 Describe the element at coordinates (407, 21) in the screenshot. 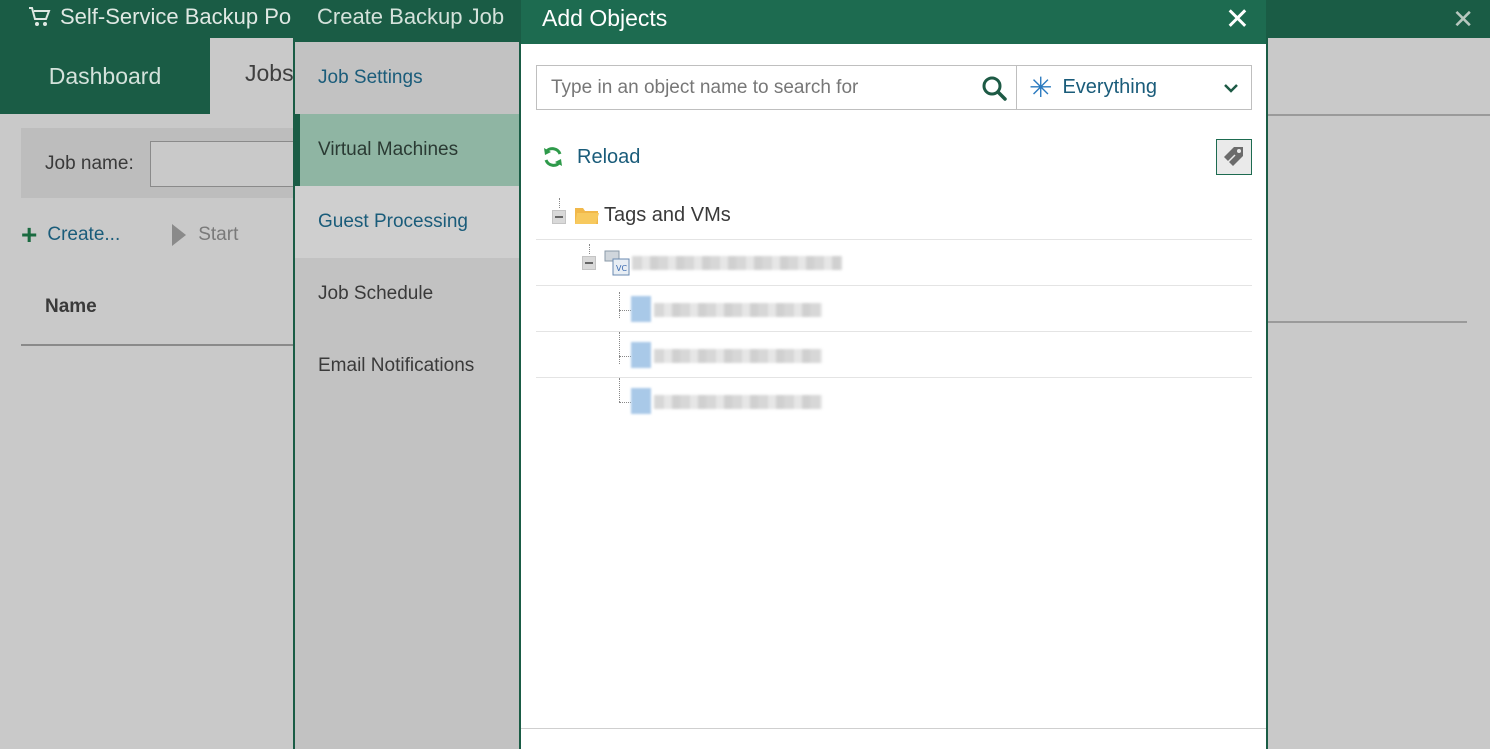

I see `wizard-title: Create Backup Job` at that location.